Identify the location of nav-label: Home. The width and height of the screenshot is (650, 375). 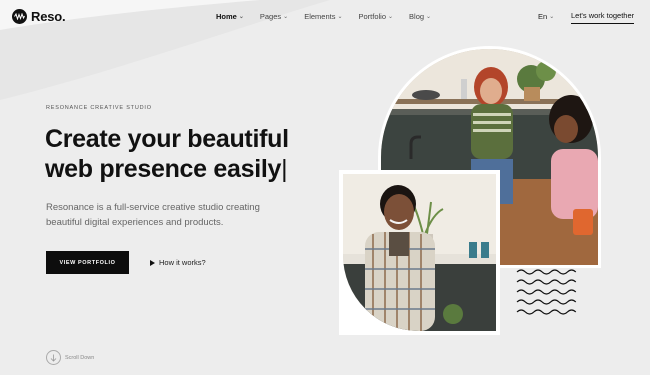
(226, 16).